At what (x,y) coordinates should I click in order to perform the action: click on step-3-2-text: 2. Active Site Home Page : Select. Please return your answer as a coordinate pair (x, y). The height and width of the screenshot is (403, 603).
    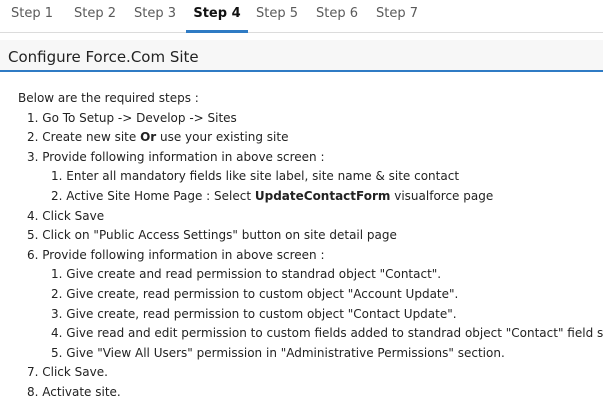
    Looking at the image, I should click on (153, 195).